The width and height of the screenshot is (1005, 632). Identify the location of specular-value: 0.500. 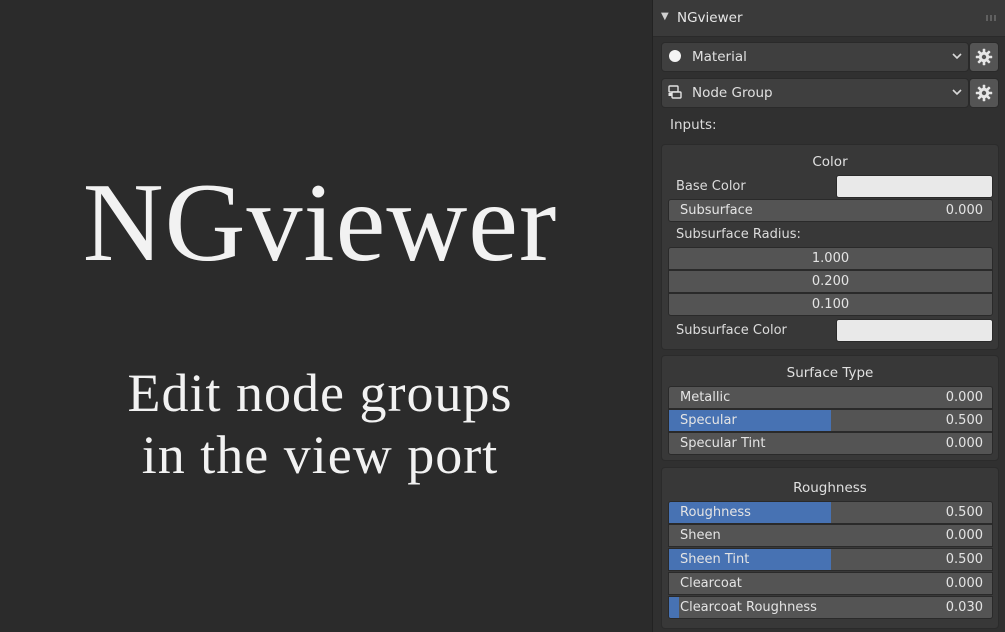
(964, 420).